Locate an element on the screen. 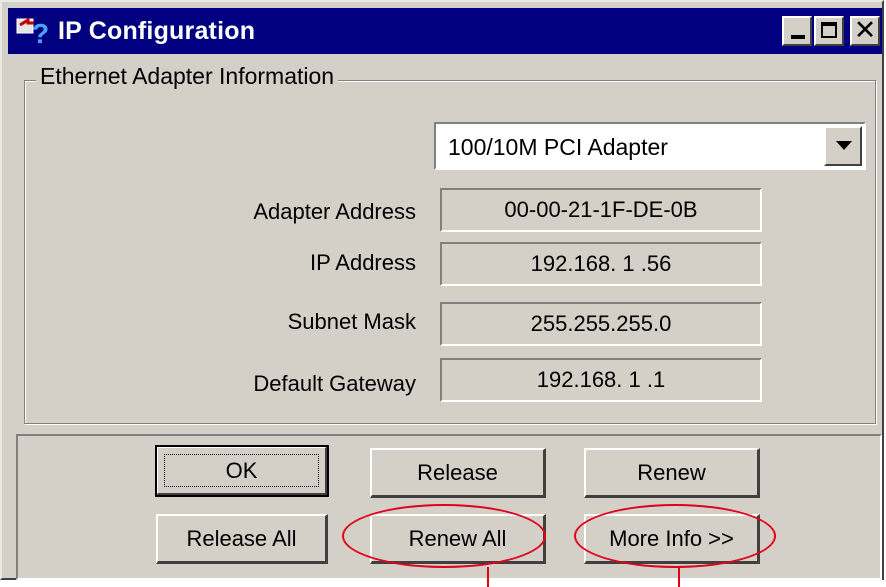 Image resolution: width=886 pixels, height=587 pixels. subnet-mask-label: Subnet Mask is located at coordinates (351, 321).